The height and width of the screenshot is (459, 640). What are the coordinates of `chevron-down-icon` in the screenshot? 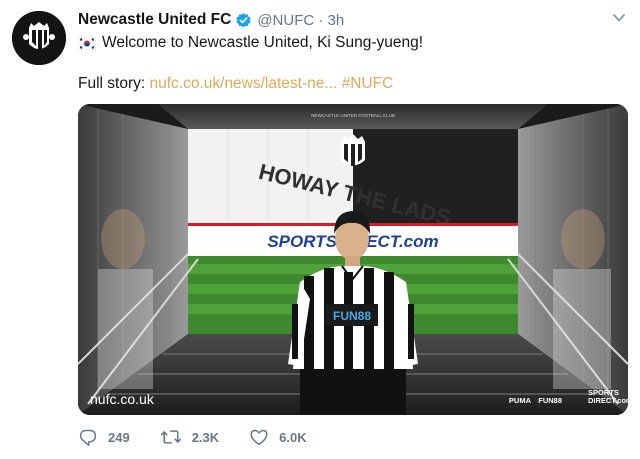 It's located at (619, 18).